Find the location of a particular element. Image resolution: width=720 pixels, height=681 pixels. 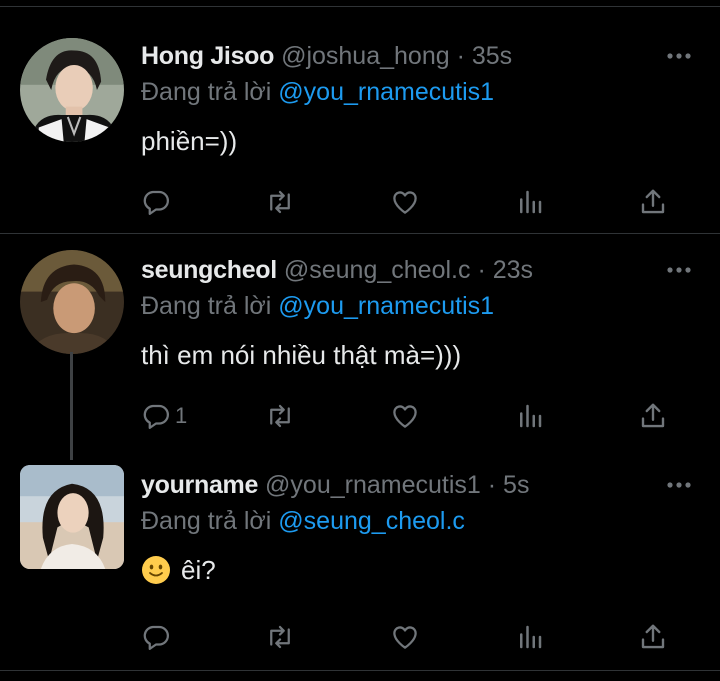

tweet-text: phiền=)) is located at coordinates (189, 141).